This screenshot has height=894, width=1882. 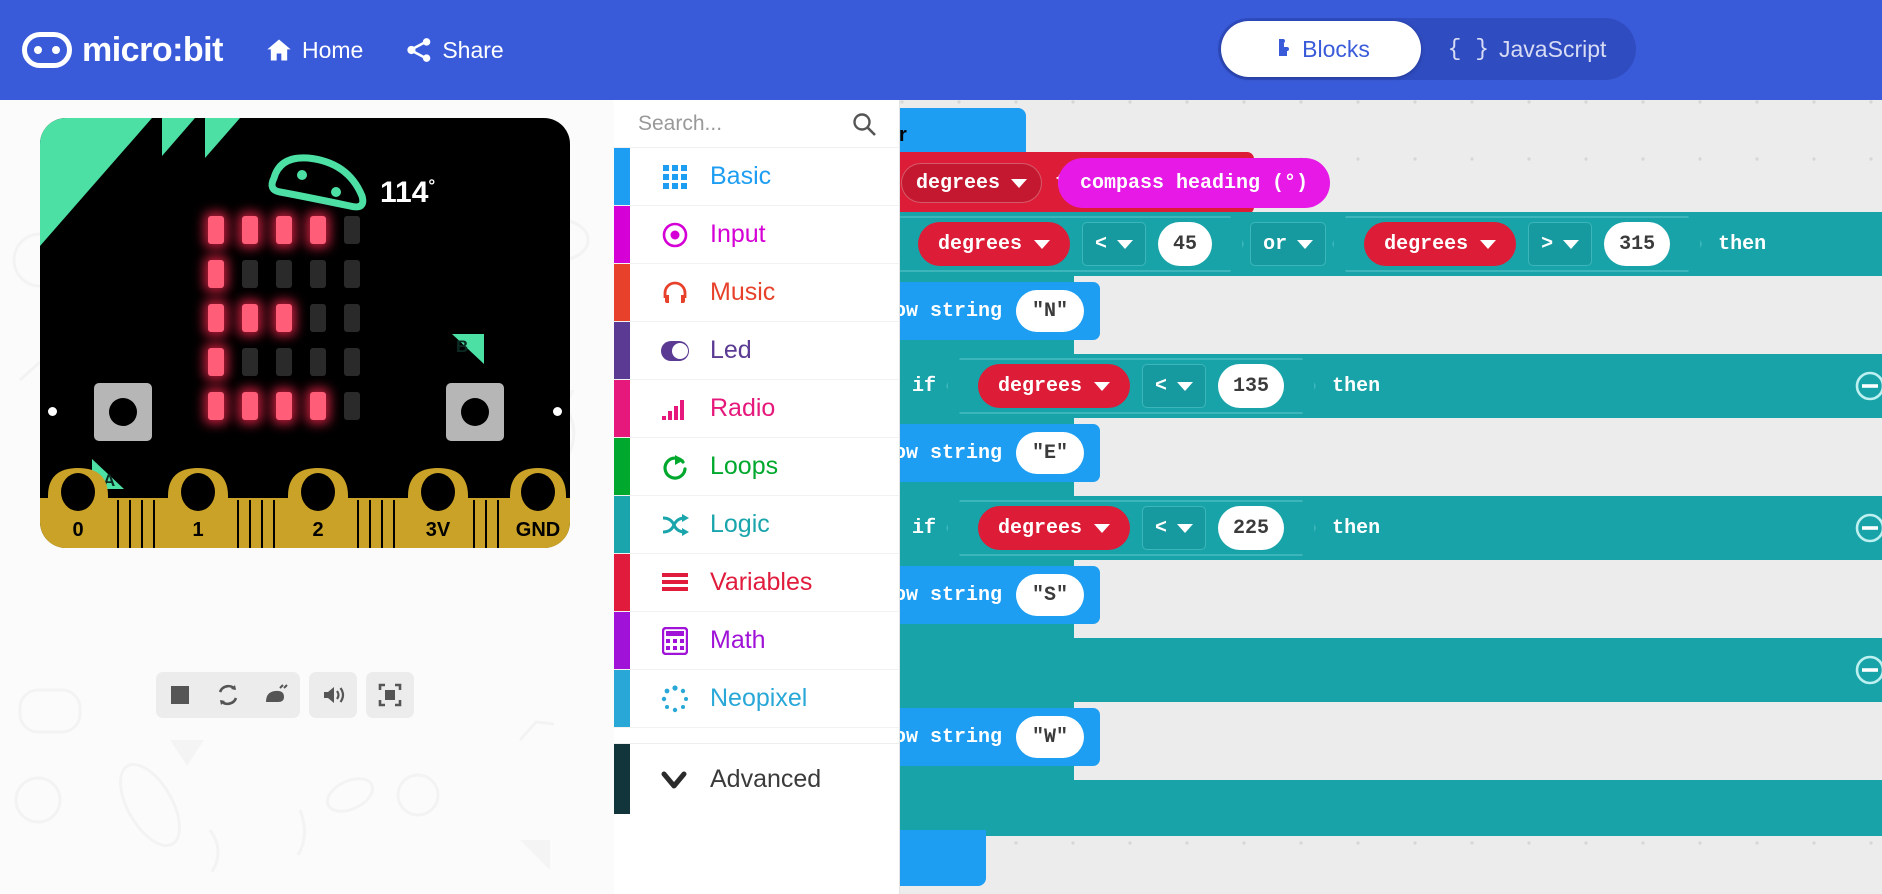 I want to click on microbit-board: 114° A B 0 1 2 3V GND, so click(x=305, y=333).